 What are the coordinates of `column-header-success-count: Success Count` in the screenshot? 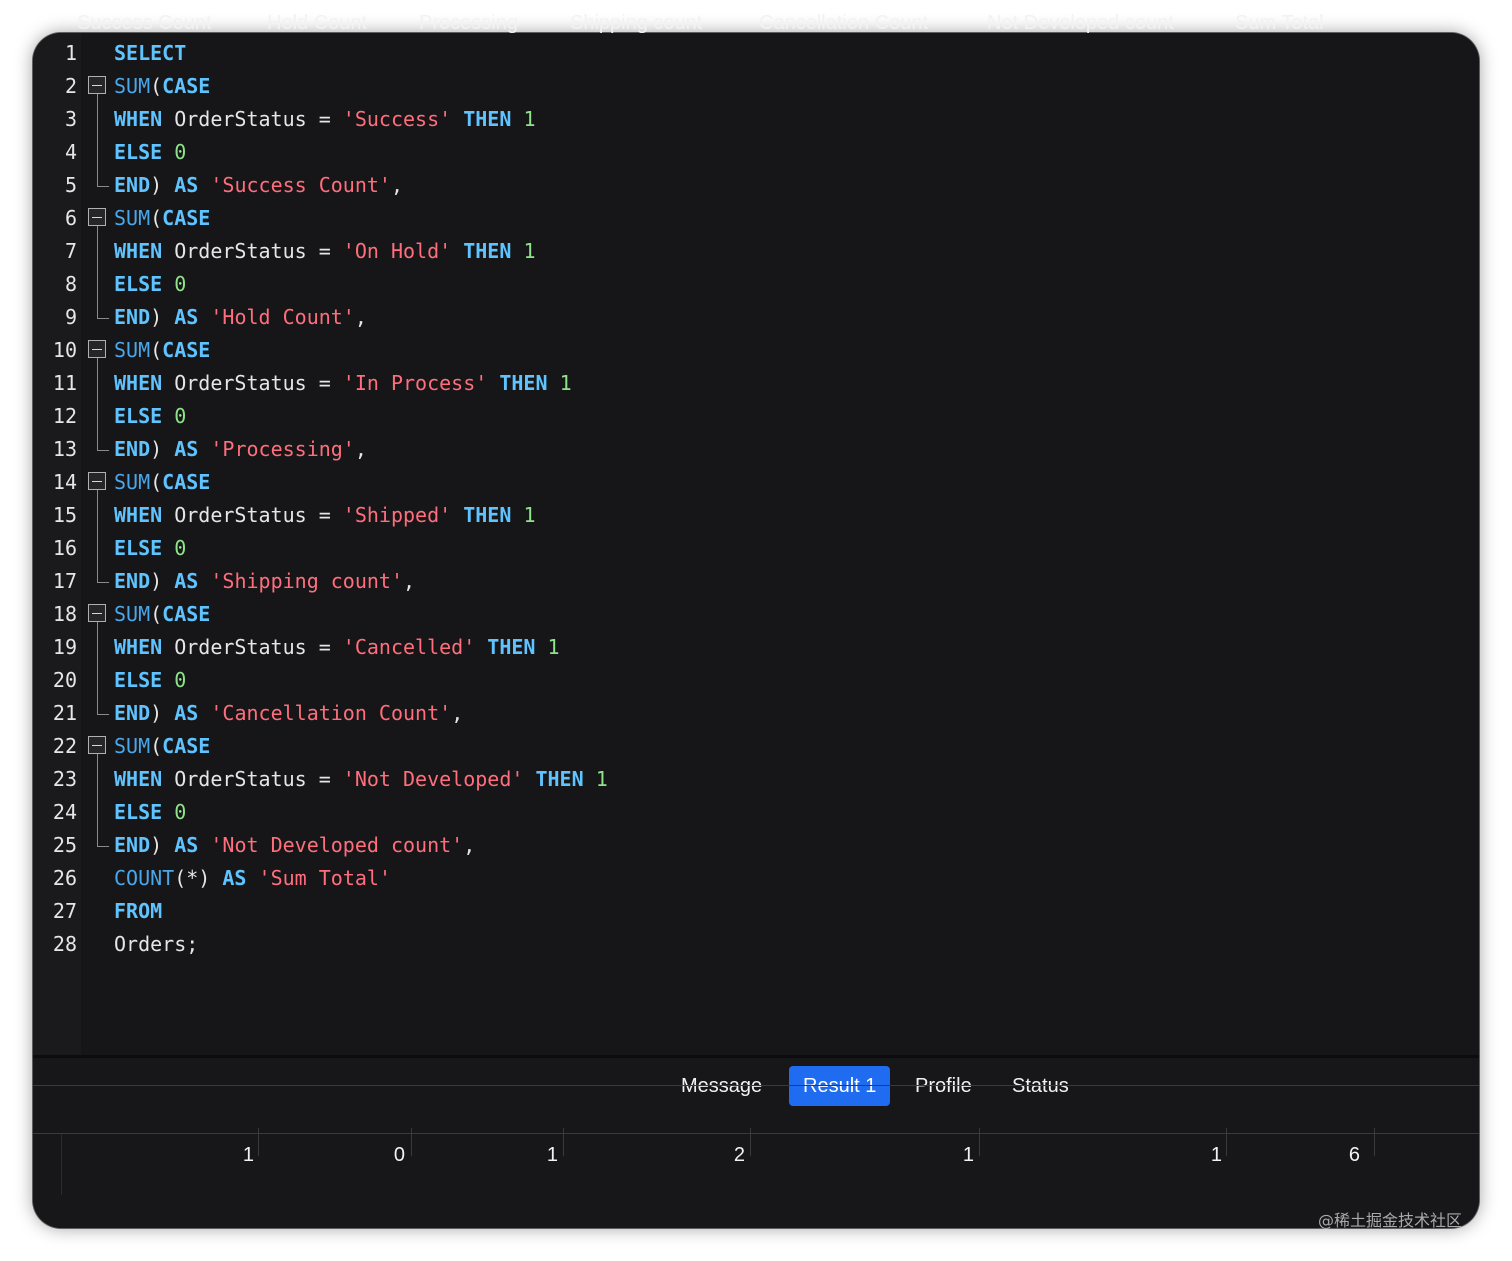 It's located at (144, 23).